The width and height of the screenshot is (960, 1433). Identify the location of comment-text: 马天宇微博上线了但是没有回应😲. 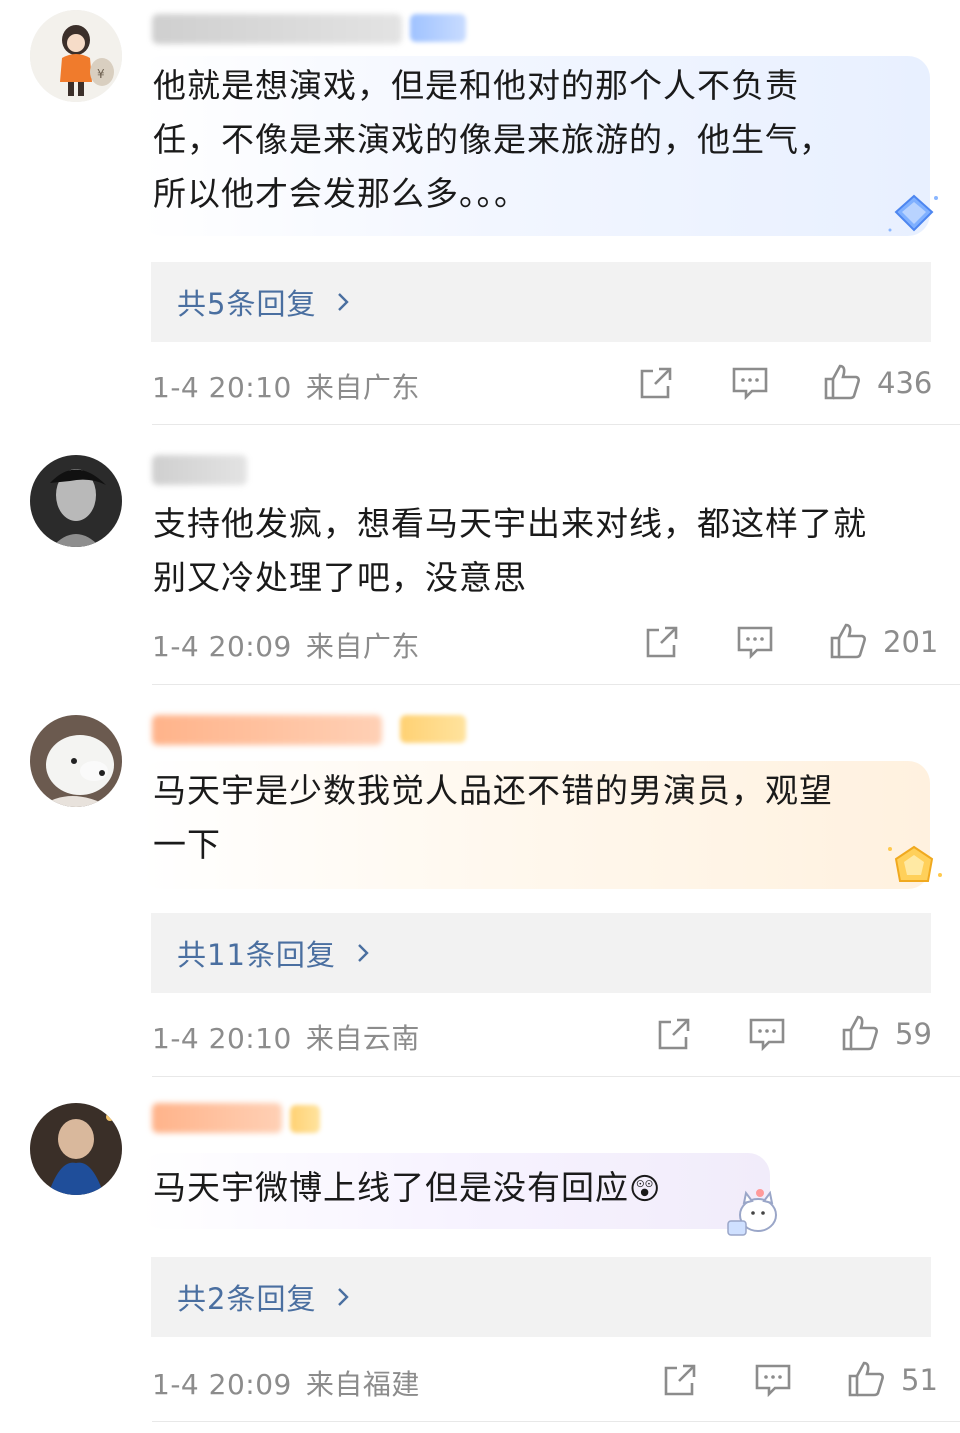
(407, 1189).